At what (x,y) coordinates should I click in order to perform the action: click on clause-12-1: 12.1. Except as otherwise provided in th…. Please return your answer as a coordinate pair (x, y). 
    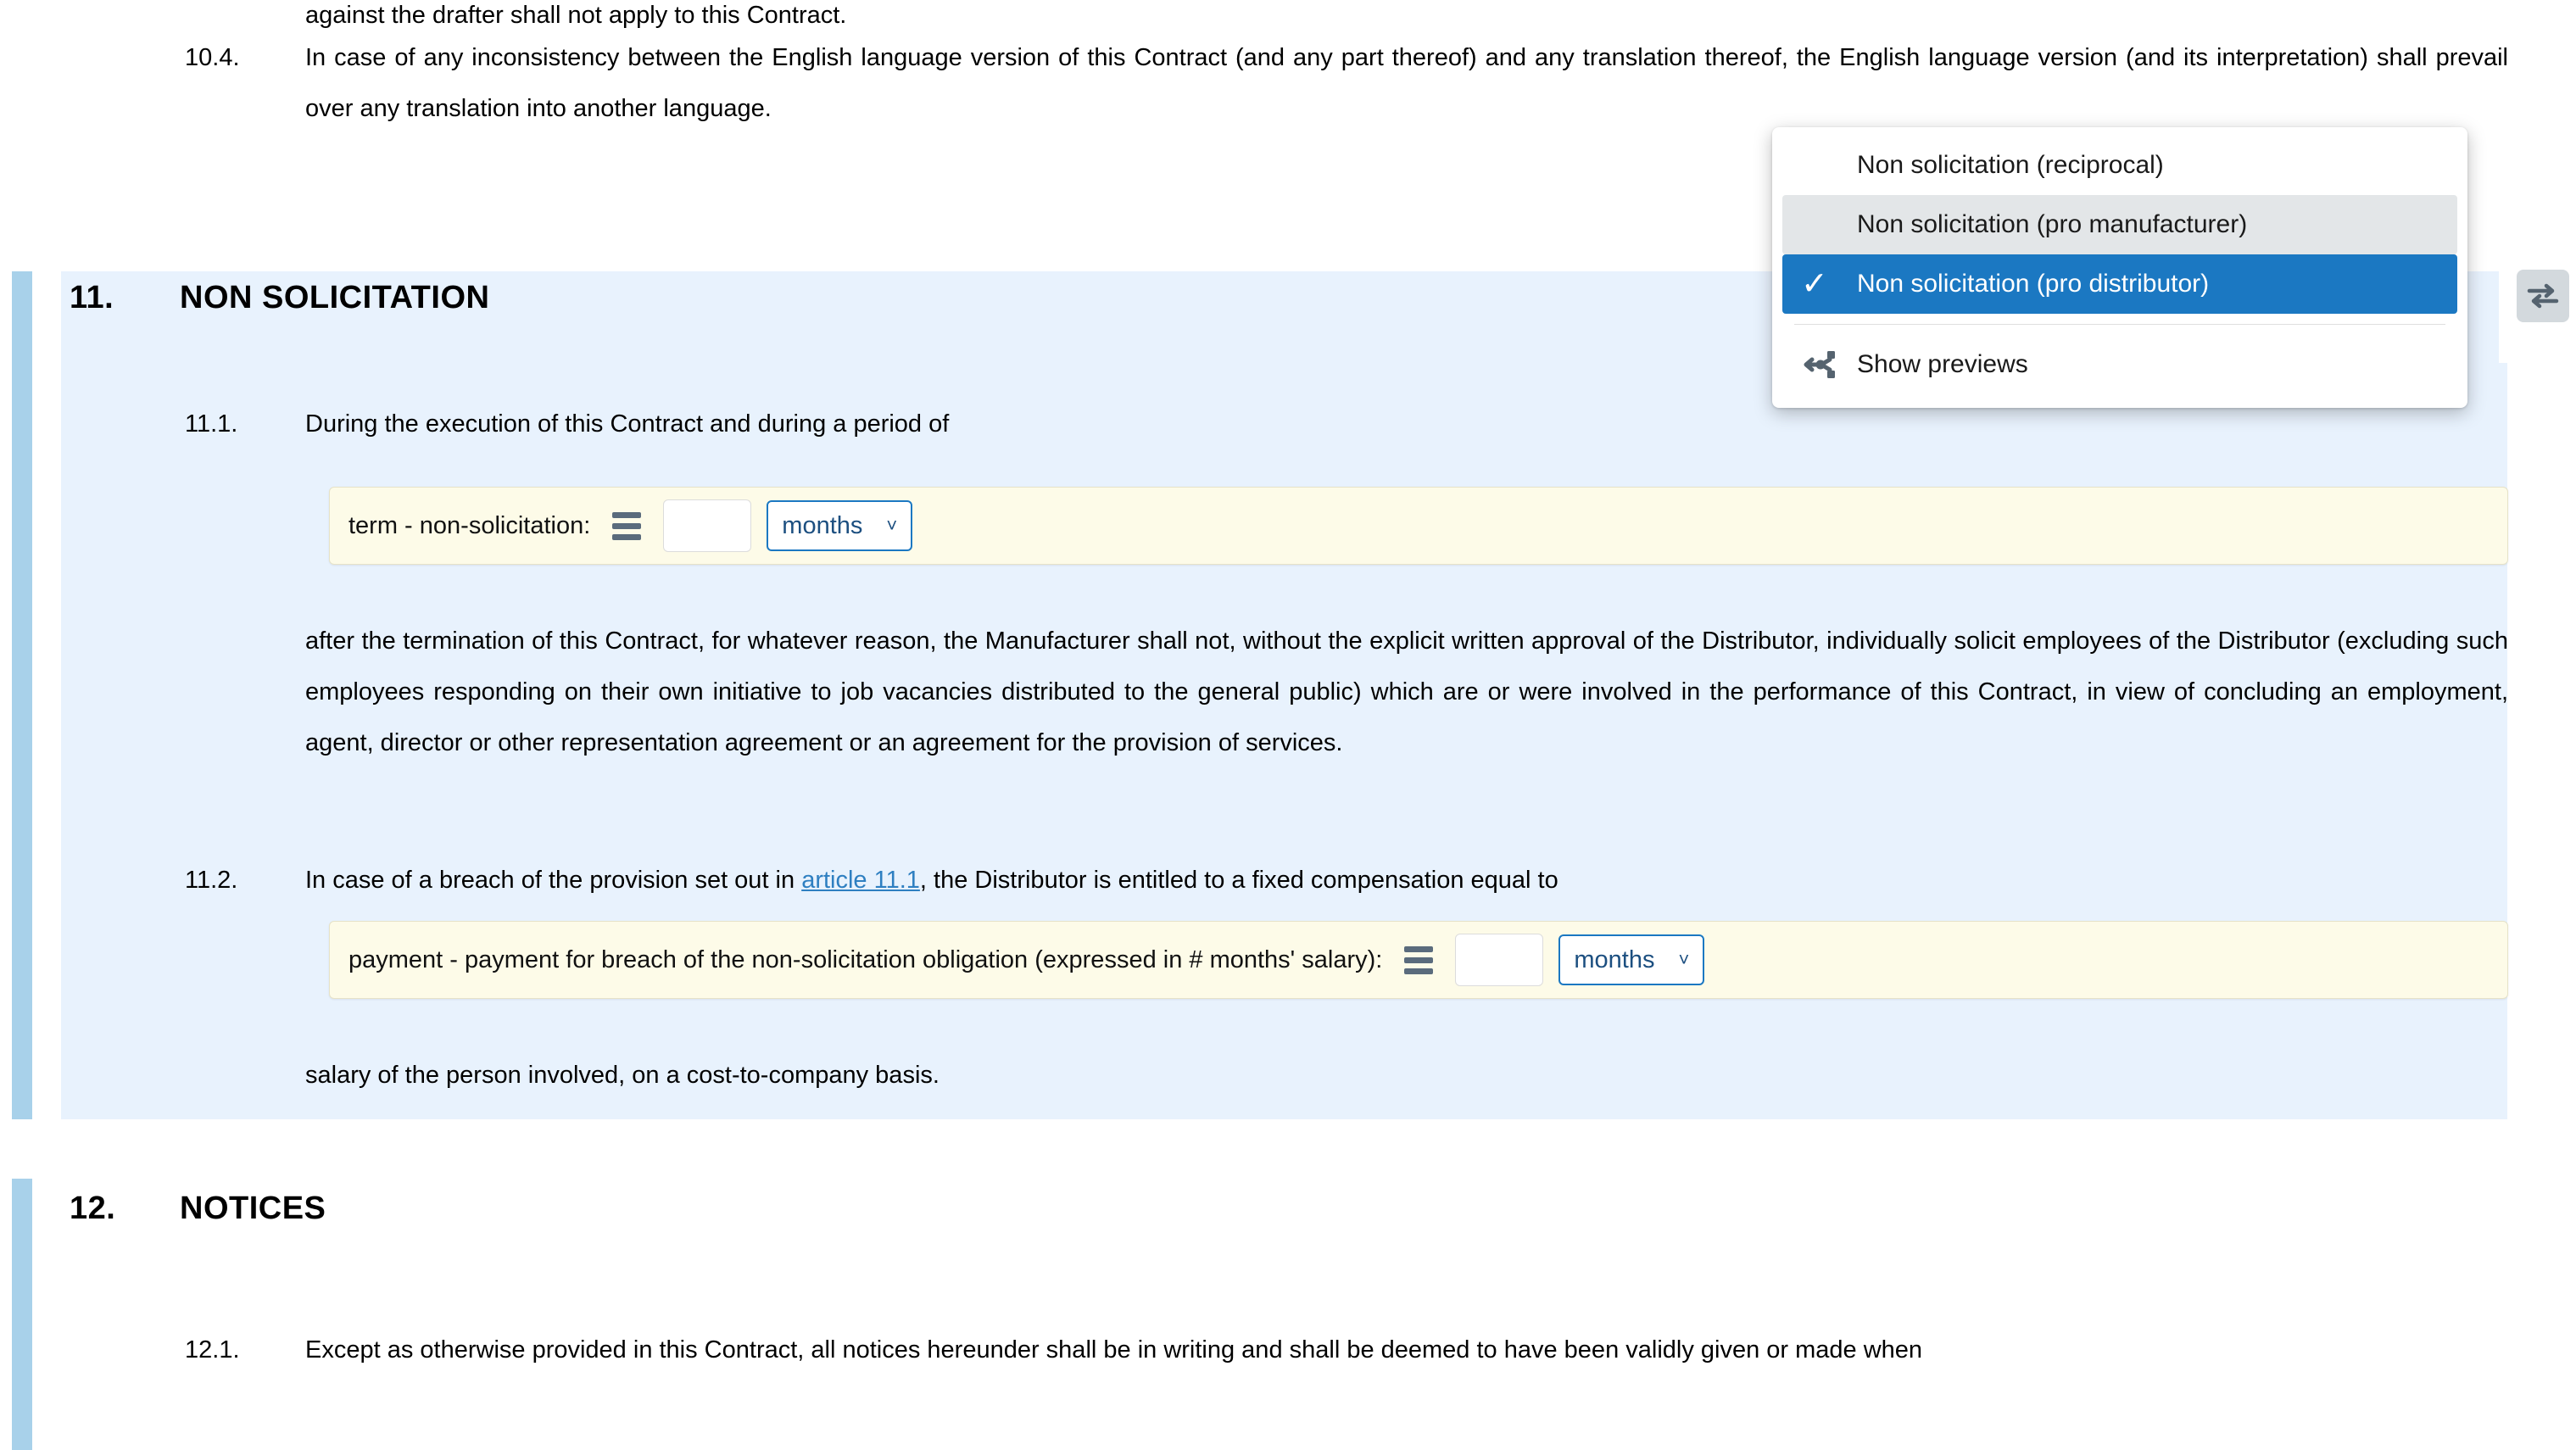
    Looking at the image, I should click on (1346, 1350).